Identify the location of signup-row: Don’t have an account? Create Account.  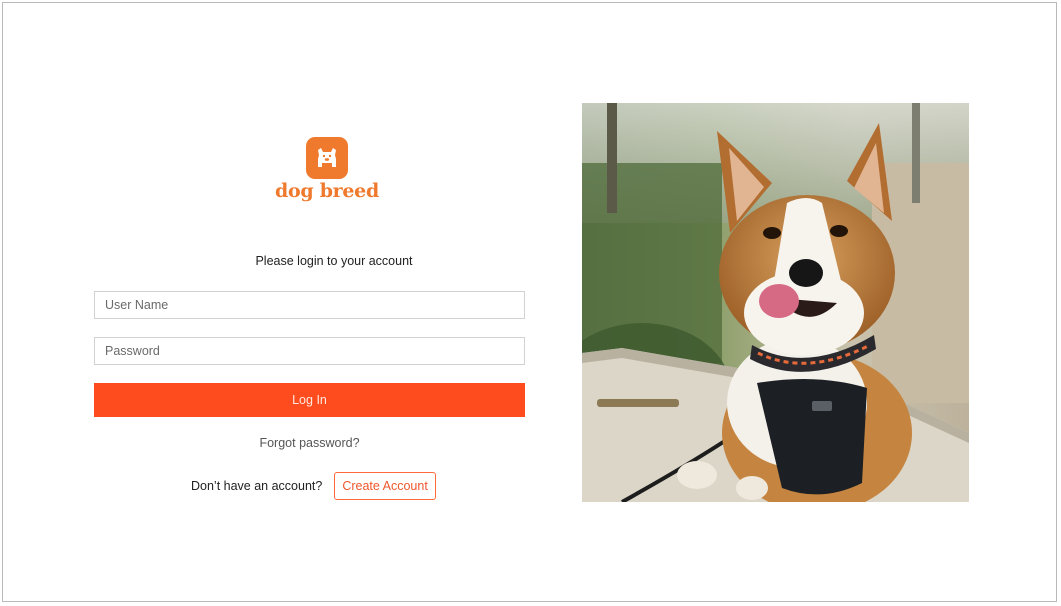
(313, 486).